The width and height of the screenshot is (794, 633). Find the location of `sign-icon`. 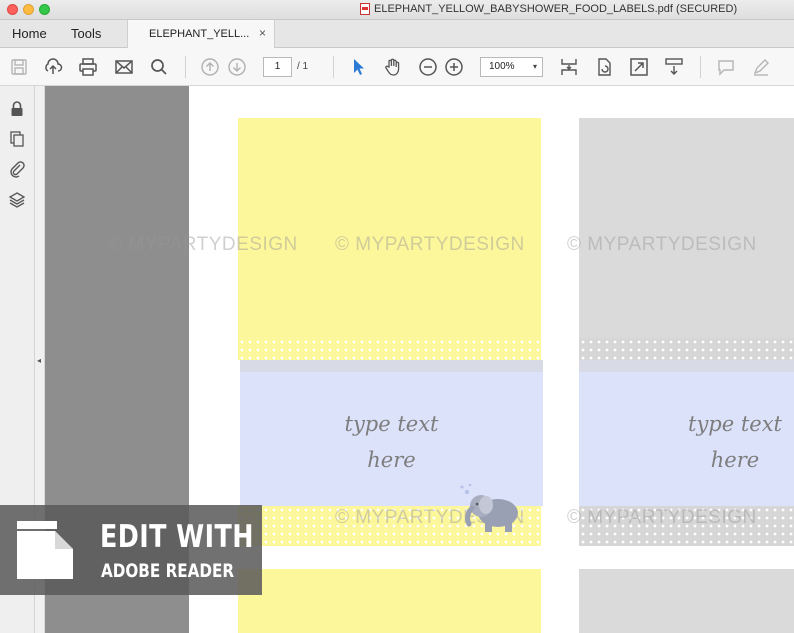

sign-icon is located at coordinates (761, 67).